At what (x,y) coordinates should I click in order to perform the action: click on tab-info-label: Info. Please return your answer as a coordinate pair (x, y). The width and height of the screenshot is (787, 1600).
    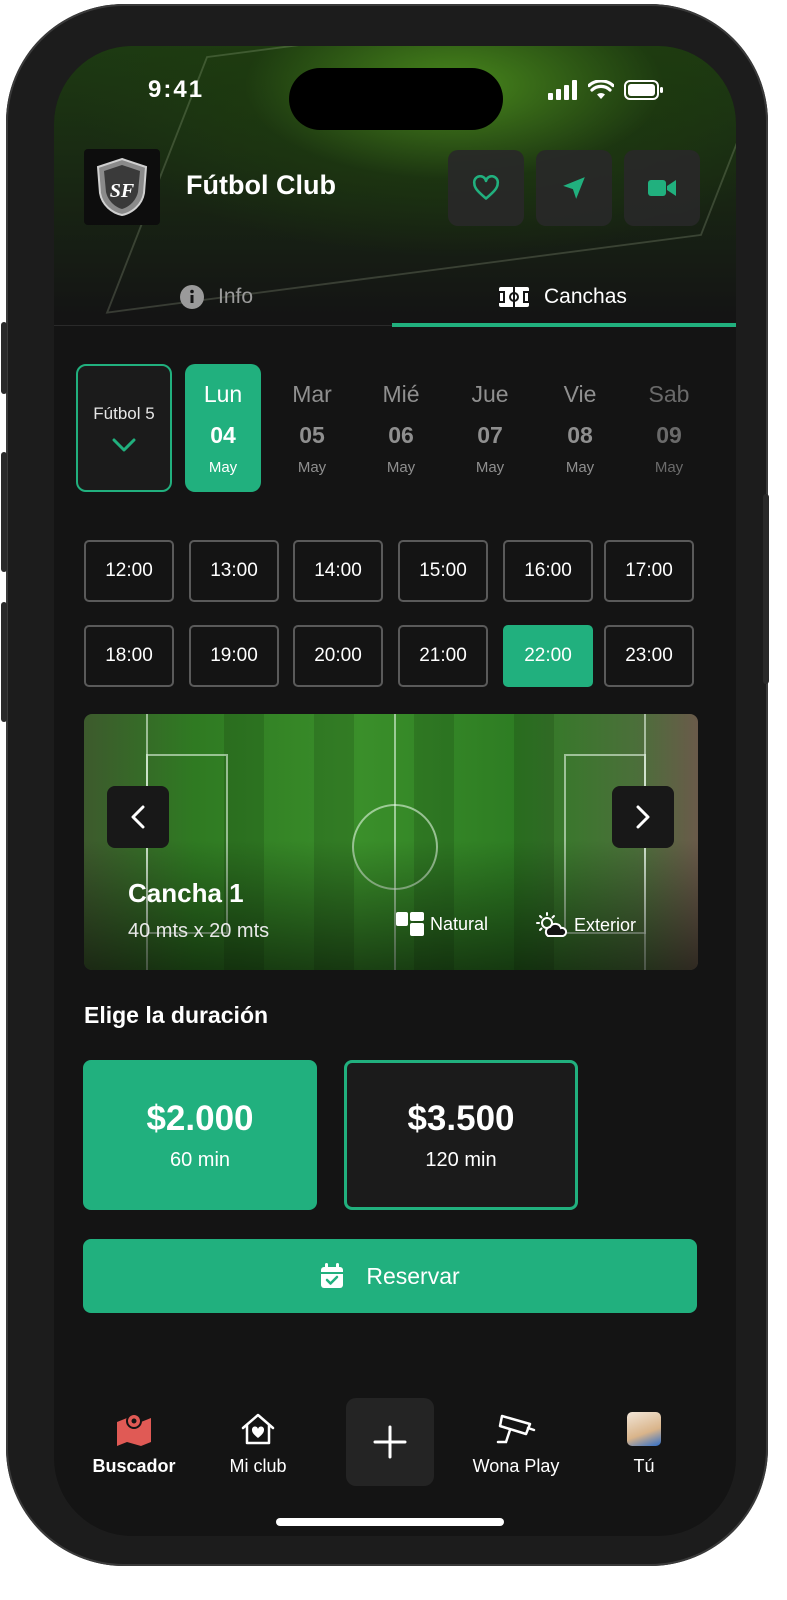
    Looking at the image, I should click on (236, 296).